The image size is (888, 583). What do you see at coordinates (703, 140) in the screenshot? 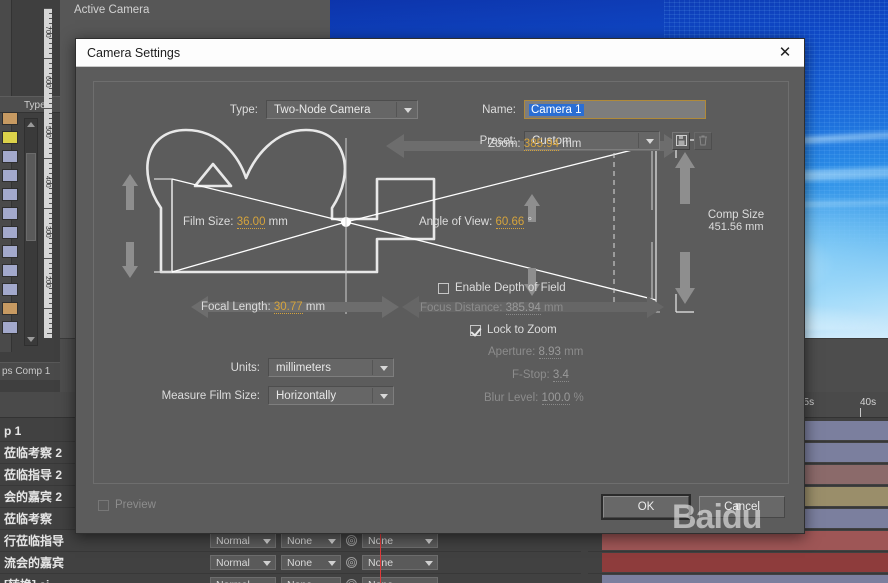
I see `trash-icon` at bounding box center [703, 140].